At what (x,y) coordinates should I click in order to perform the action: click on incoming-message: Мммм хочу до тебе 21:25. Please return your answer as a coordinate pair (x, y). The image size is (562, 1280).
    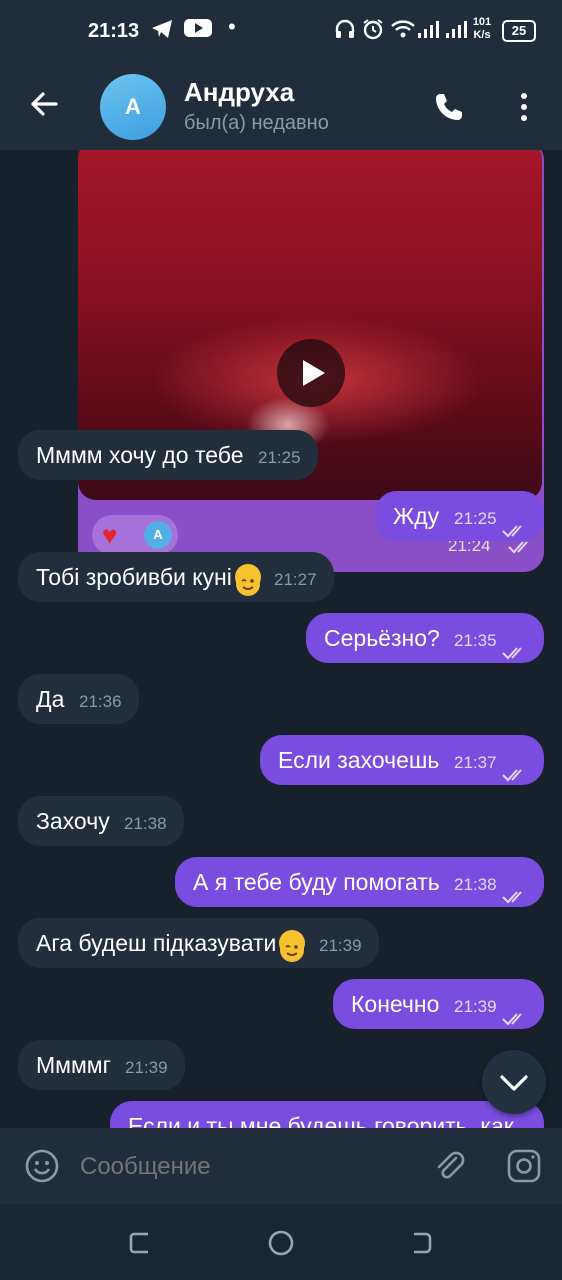
    Looking at the image, I should click on (168, 455).